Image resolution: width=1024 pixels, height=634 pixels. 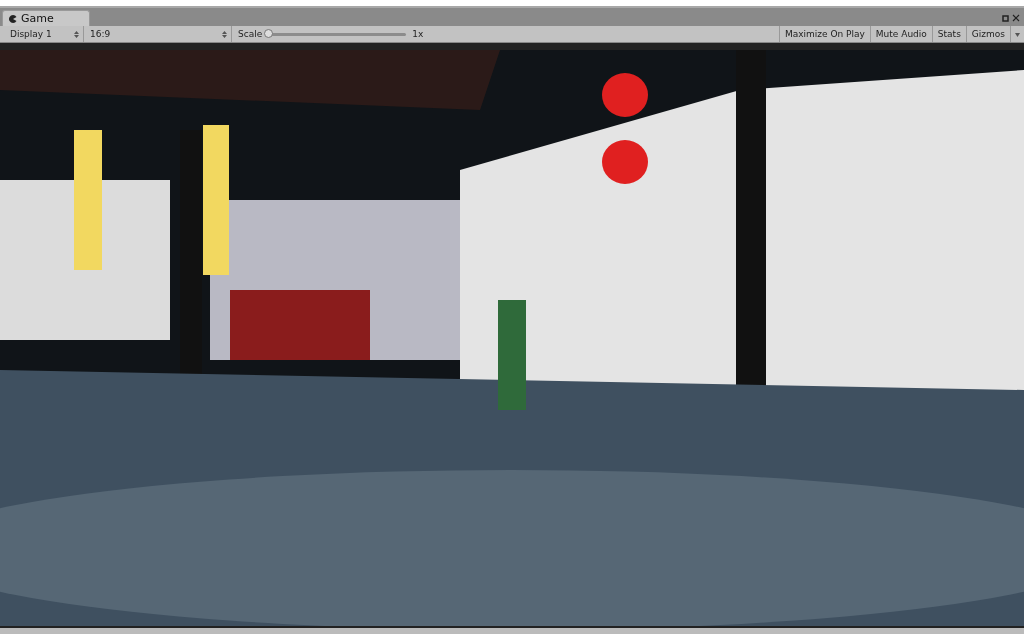 What do you see at coordinates (37, 18) in the screenshot?
I see `tab-title: Game` at bounding box center [37, 18].